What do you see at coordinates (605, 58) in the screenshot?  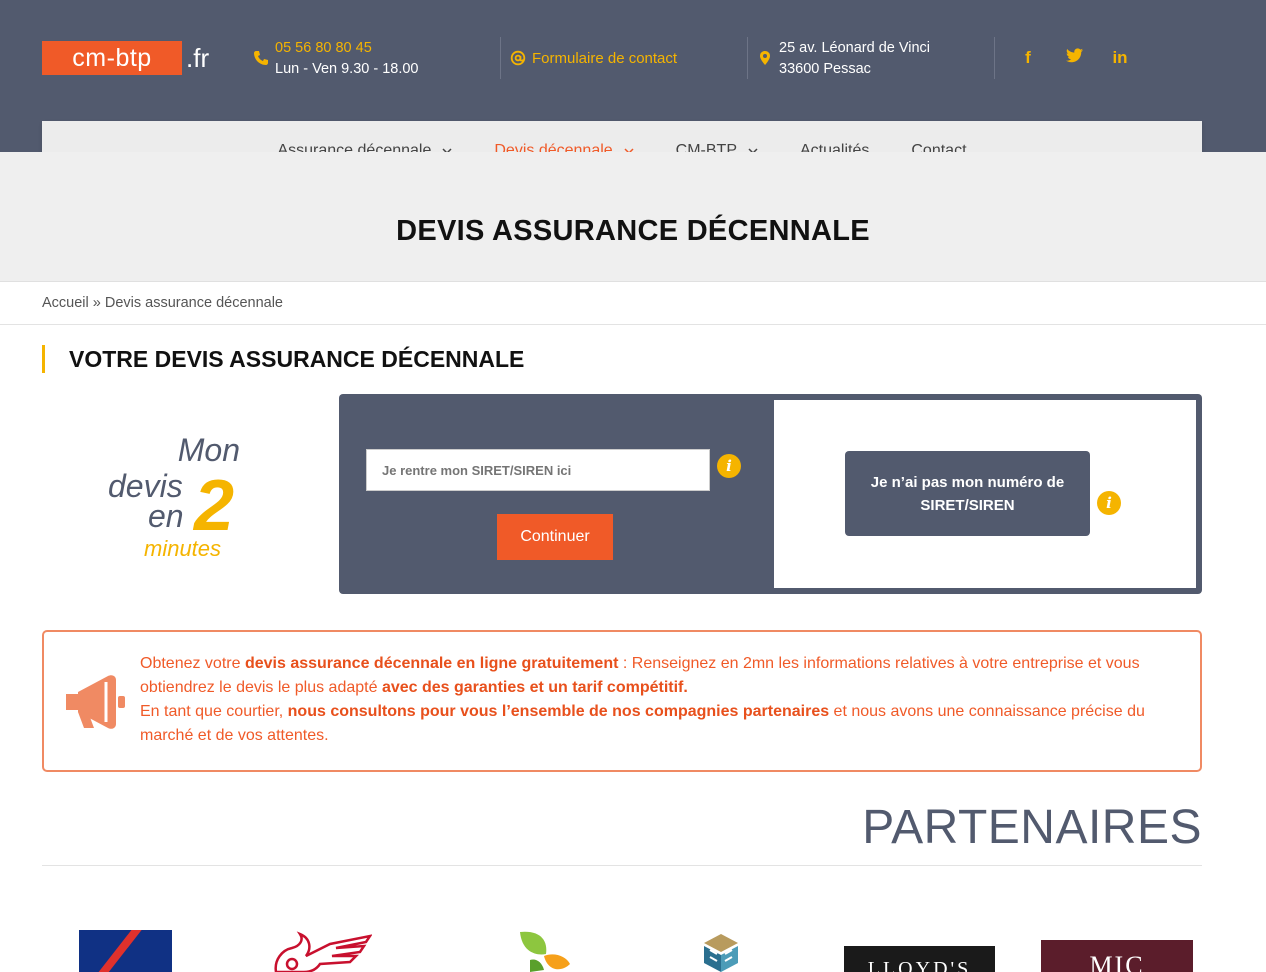 I see `contact-form-label: Formulaire de contact` at bounding box center [605, 58].